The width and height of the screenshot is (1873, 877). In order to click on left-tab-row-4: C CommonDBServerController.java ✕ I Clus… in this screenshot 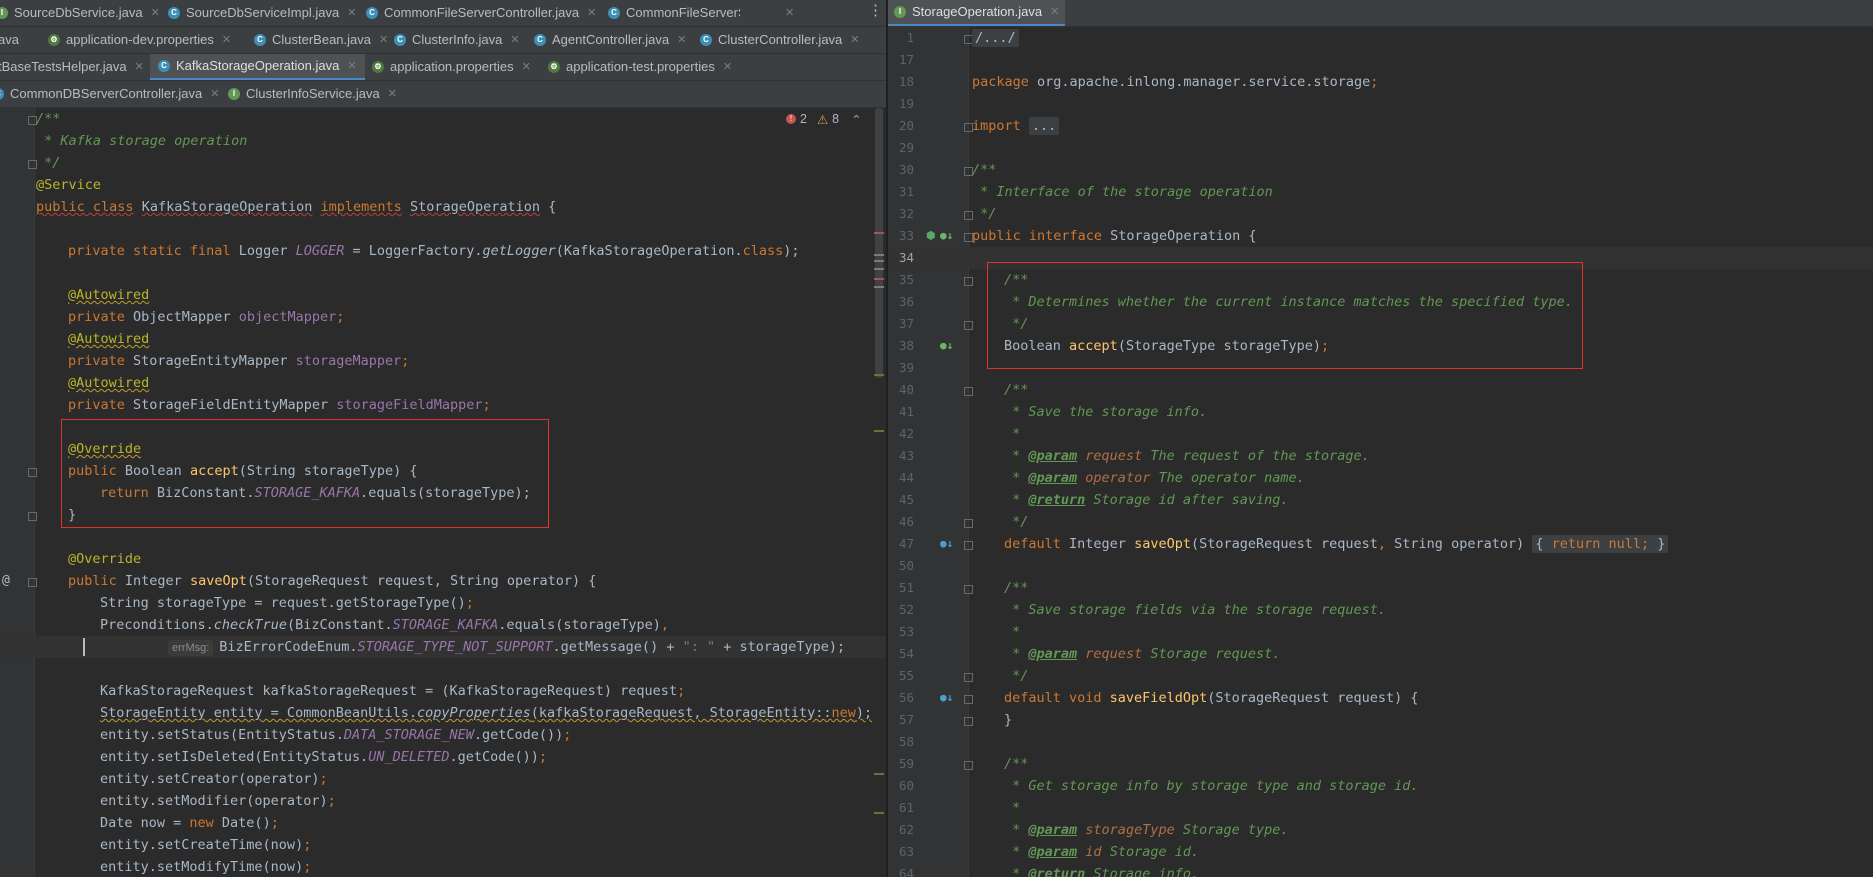, I will do `click(444, 94)`.